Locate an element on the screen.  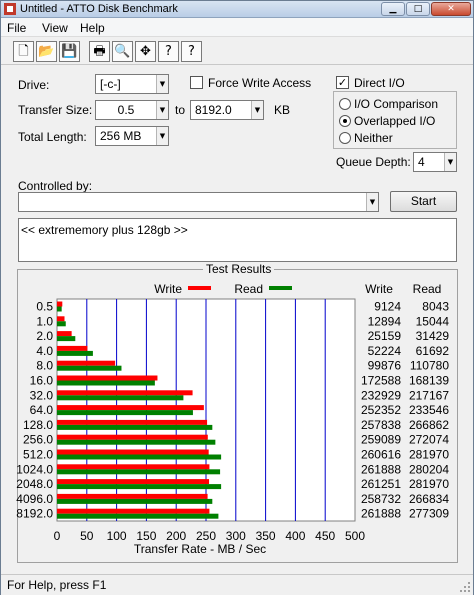
read-value: 280204 is located at coordinates (429, 469).